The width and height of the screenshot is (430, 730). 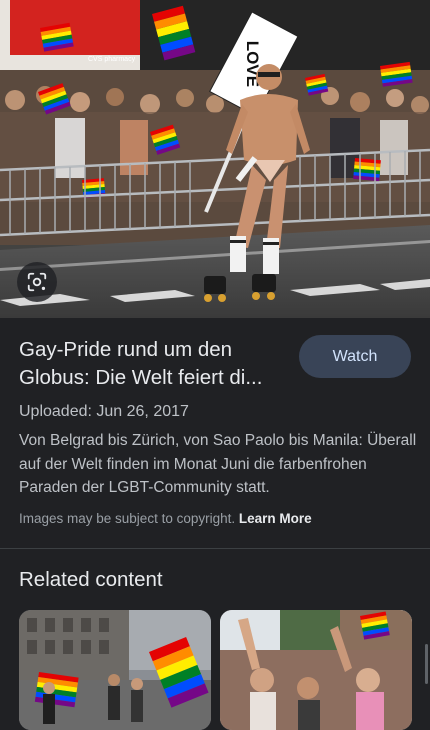 What do you see at coordinates (91, 579) in the screenshot?
I see `related-content-heading: Related content` at bounding box center [91, 579].